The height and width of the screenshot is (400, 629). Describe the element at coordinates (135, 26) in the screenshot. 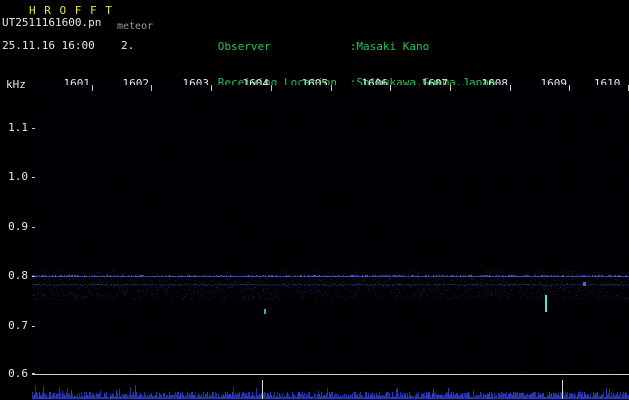

I see `station-label: meteor` at that location.